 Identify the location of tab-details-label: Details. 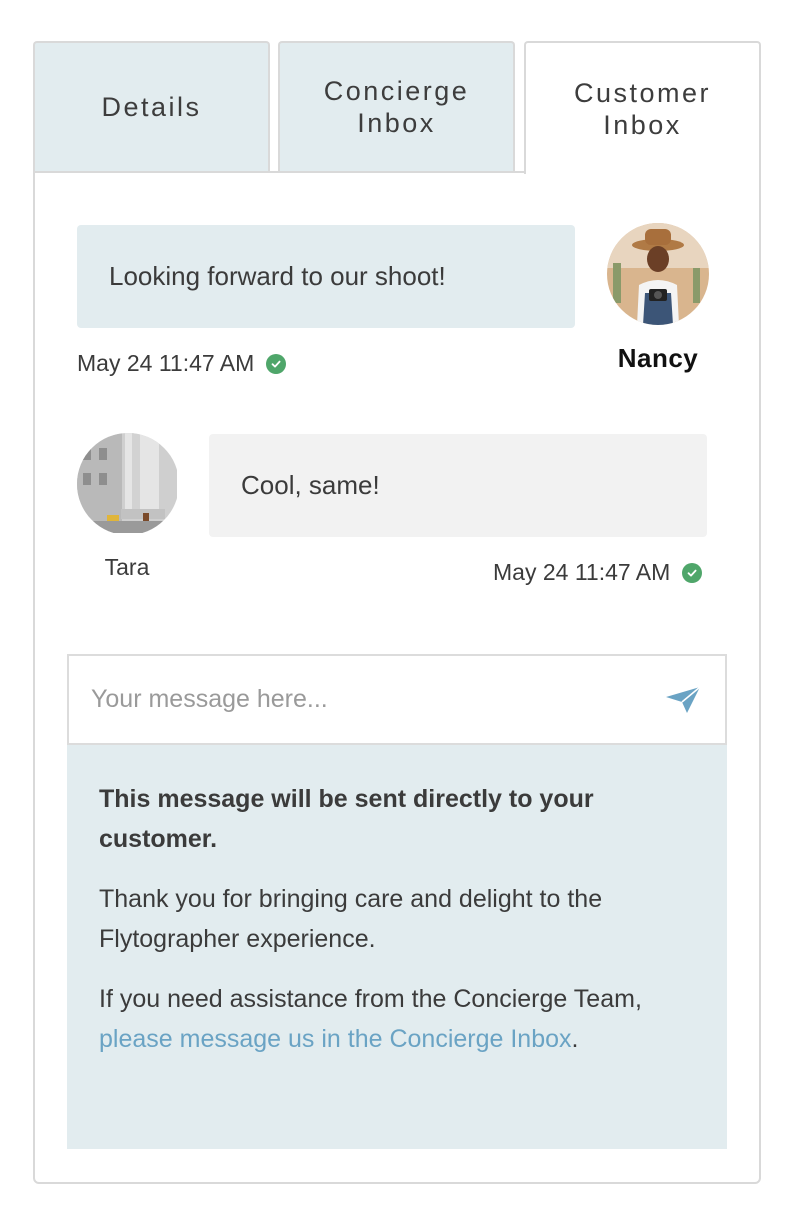
(151, 107).